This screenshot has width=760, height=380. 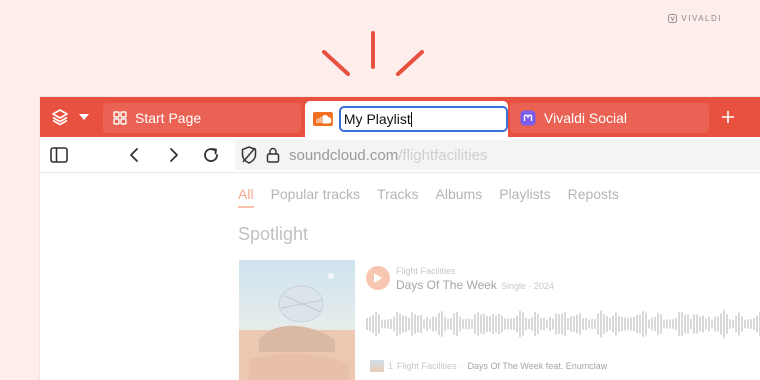 I want to click on waveform, so click(x=563, y=324).